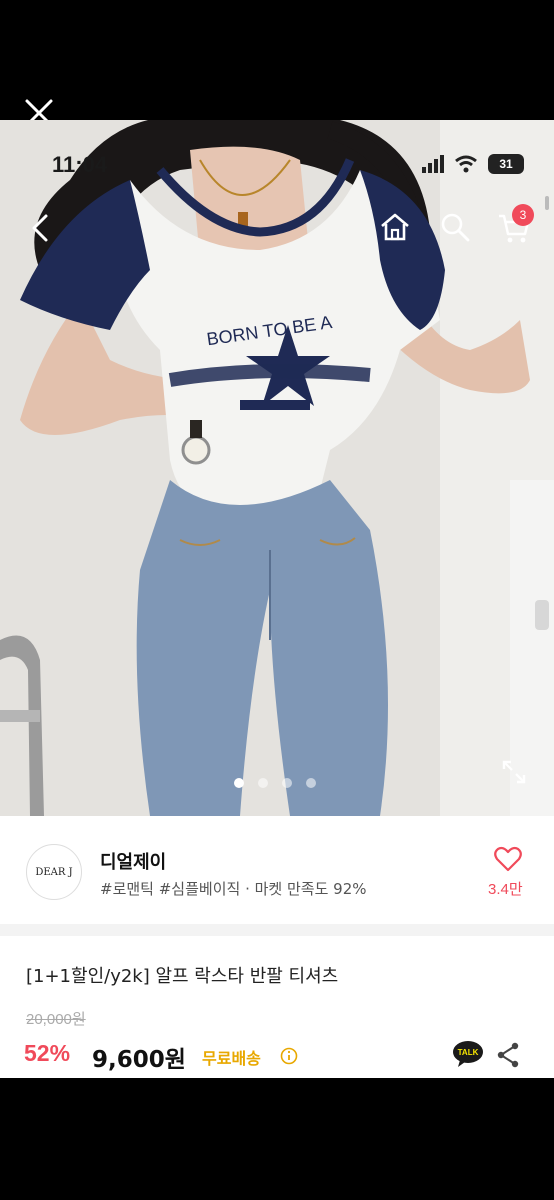  I want to click on cart-count-badge: 3, so click(523, 215).